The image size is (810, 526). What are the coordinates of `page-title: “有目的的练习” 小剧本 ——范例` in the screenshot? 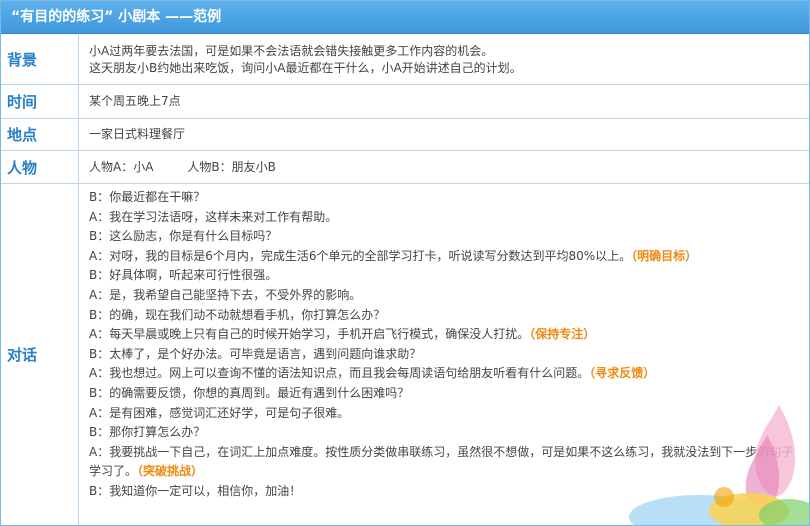 It's located at (405, 17).